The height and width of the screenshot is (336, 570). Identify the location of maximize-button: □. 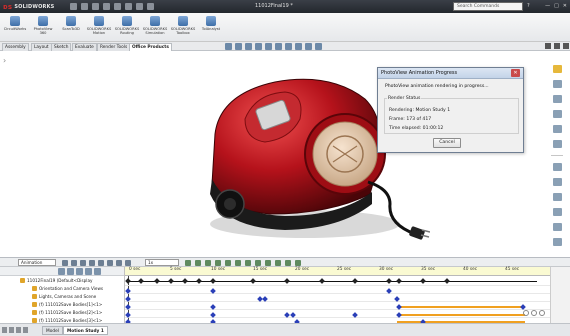
(556, 6).